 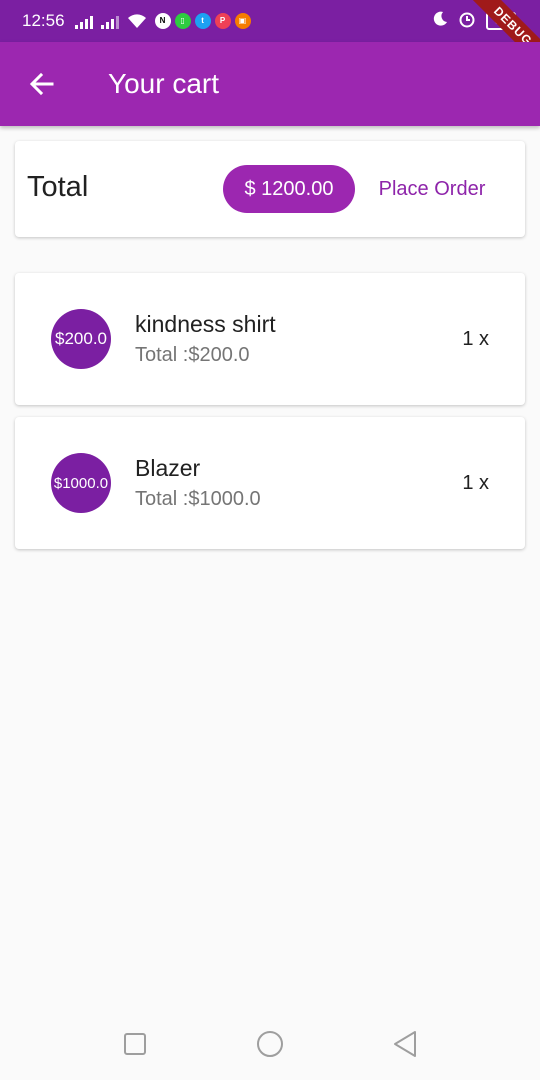 I want to click on place-order-button: Place Order, so click(x=432, y=189).